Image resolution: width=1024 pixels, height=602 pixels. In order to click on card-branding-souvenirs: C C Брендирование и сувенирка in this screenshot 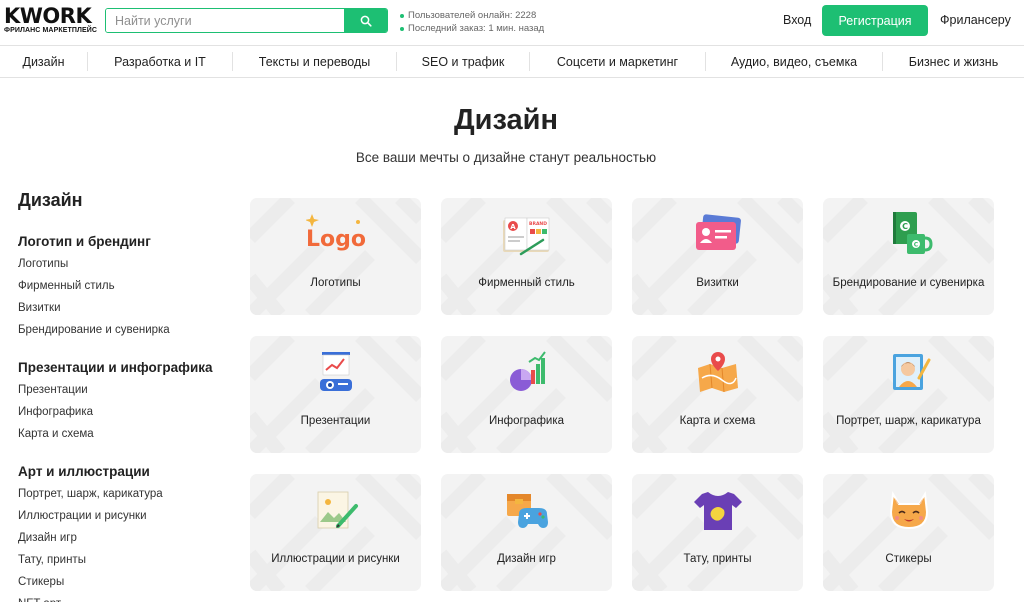, I will do `click(908, 256)`.